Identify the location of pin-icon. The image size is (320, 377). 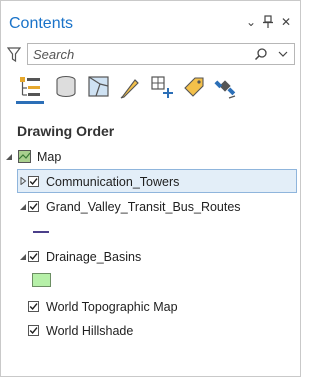
(268, 21).